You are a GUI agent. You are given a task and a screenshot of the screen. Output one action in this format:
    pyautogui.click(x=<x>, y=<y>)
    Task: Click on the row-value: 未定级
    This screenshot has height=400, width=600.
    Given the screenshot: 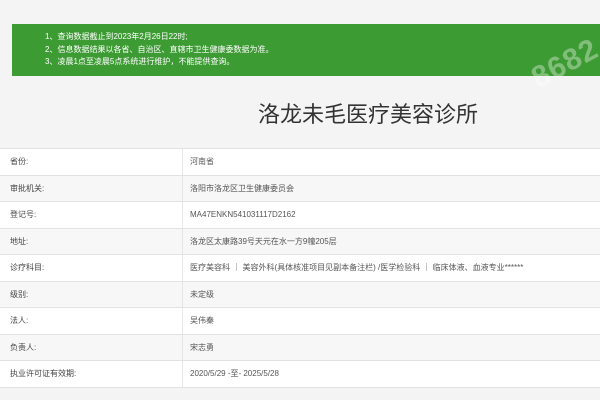 What is the action you would take?
    pyautogui.click(x=202, y=294)
    